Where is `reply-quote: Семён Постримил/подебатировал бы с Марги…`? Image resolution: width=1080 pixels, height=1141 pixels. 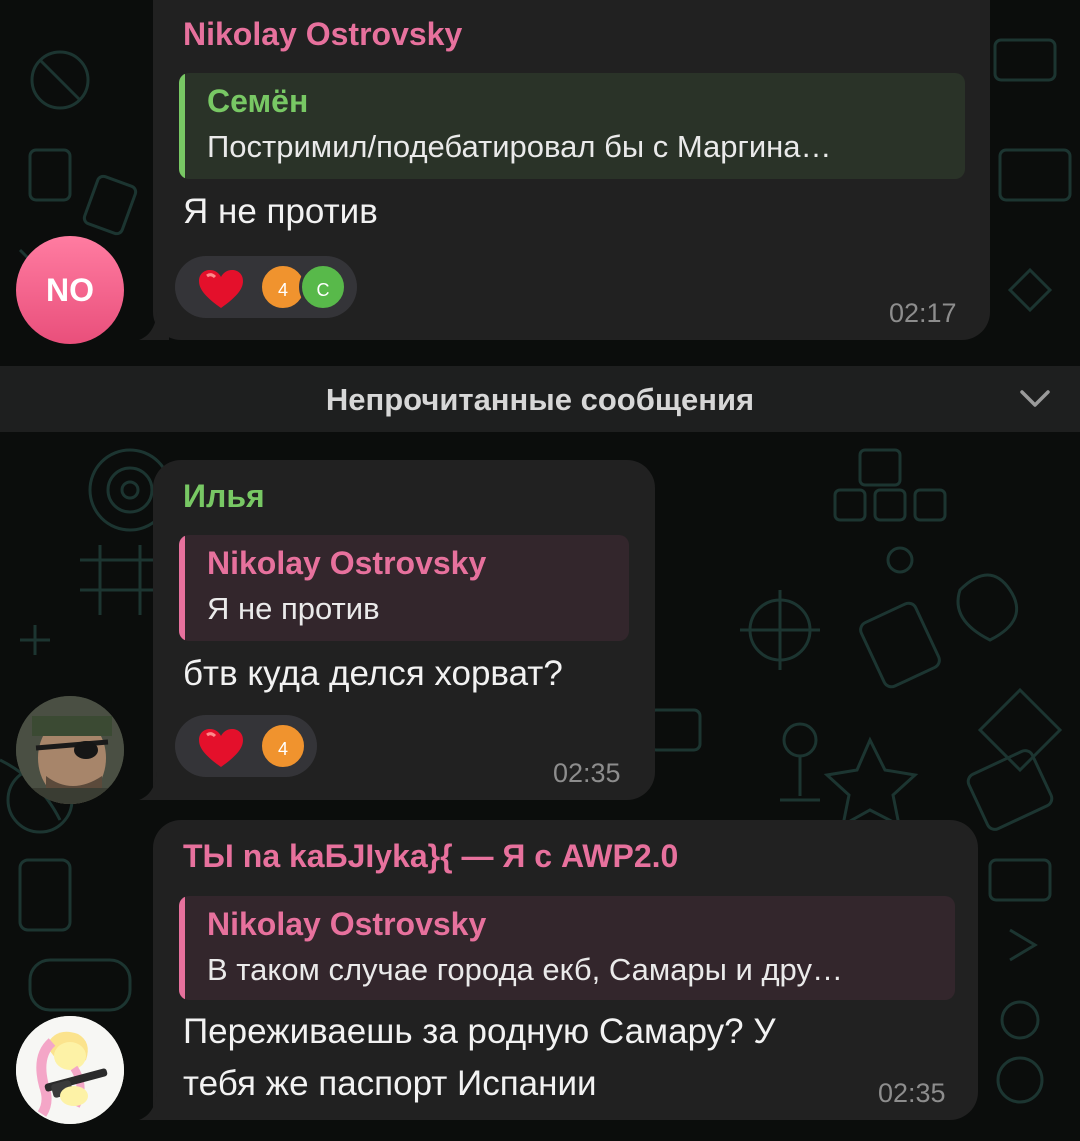 reply-quote: Семён Постримил/подебатировал бы с Марги… is located at coordinates (572, 126).